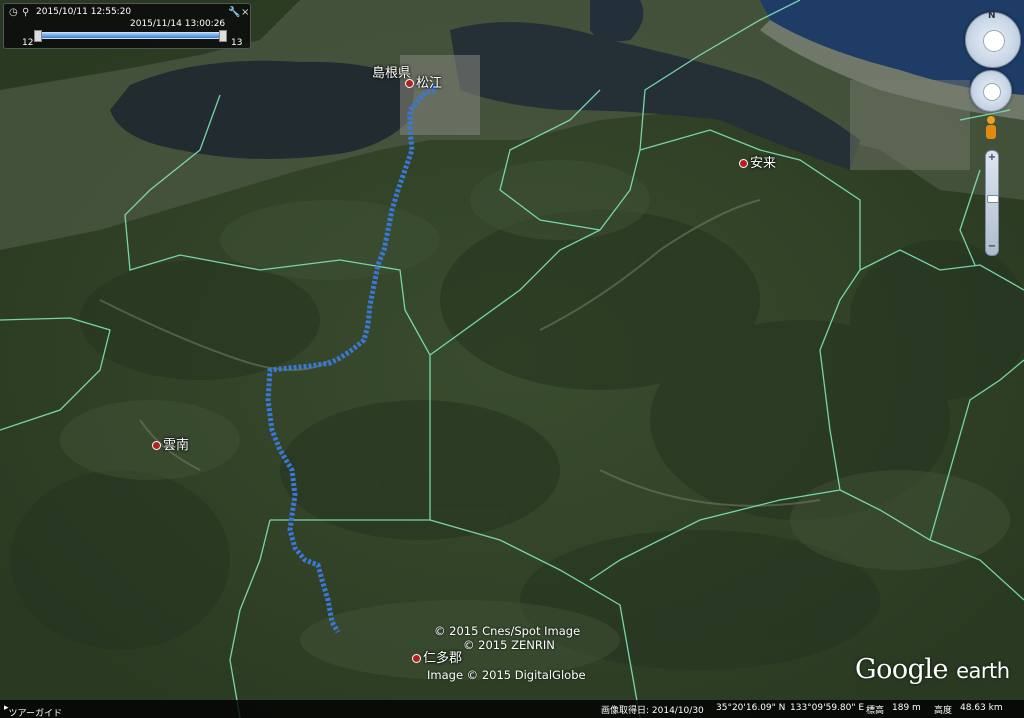 This screenshot has height=718, width=1024. What do you see at coordinates (506, 675) in the screenshot?
I see `credit-digitalglobe: Image © 2015 DigitalGlobe` at bounding box center [506, 675].